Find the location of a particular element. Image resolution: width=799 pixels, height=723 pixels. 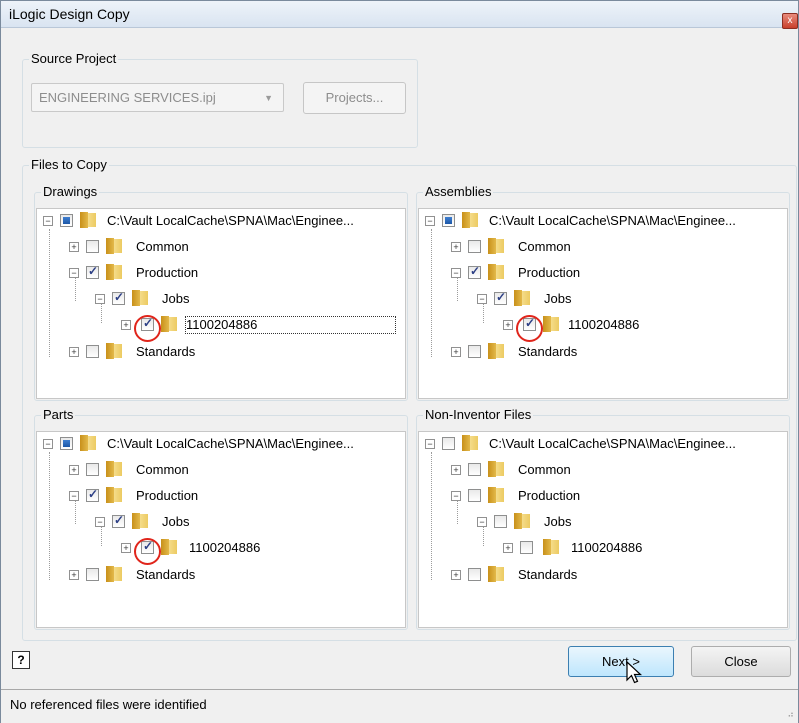

next-button: Next > is located at coordinates (621, 661).